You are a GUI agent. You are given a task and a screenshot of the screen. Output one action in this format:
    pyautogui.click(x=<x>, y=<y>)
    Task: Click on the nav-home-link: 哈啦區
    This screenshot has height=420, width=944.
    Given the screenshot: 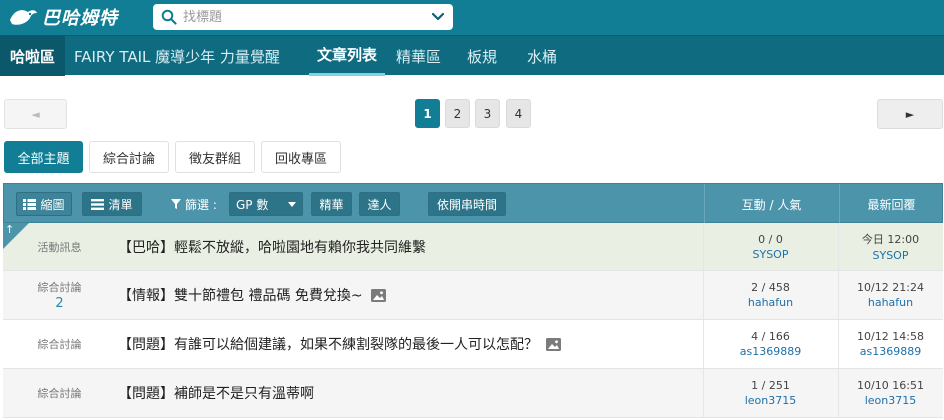 What is the action you would take?
    pyautogui.click(x=32, y=56)
    